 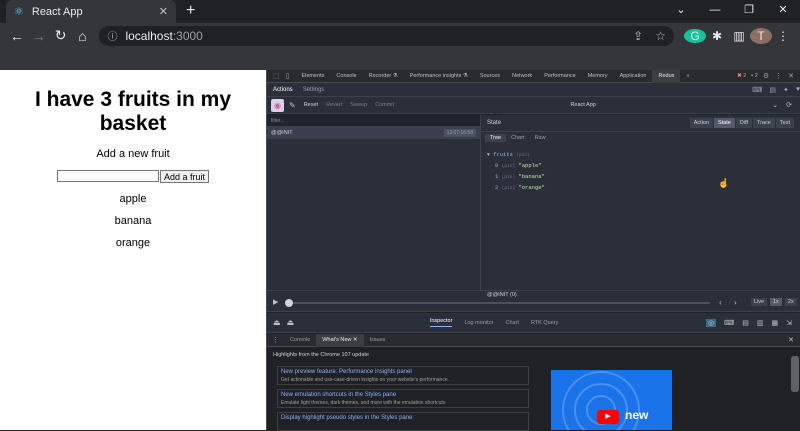 What do you see at coordinates (386, 35) in the screenshot?
I see `address-bar: ⓘ localhost:3000 ⇪ ☆` at bounding box center [386, 35].